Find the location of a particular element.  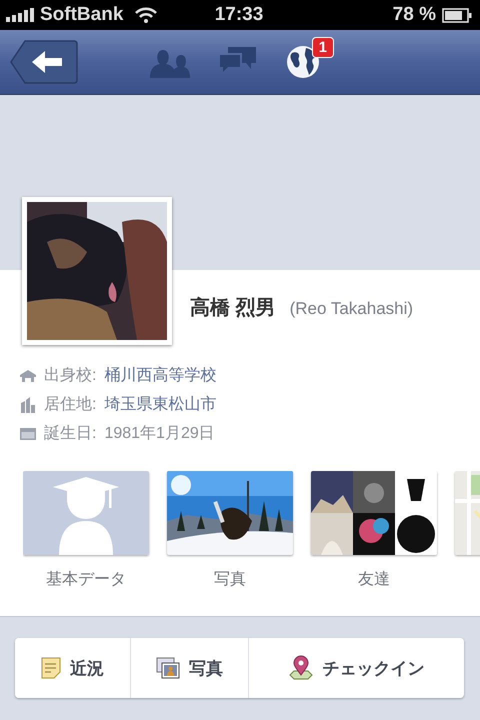

wifi-icon is located at coordinates (146, 15).